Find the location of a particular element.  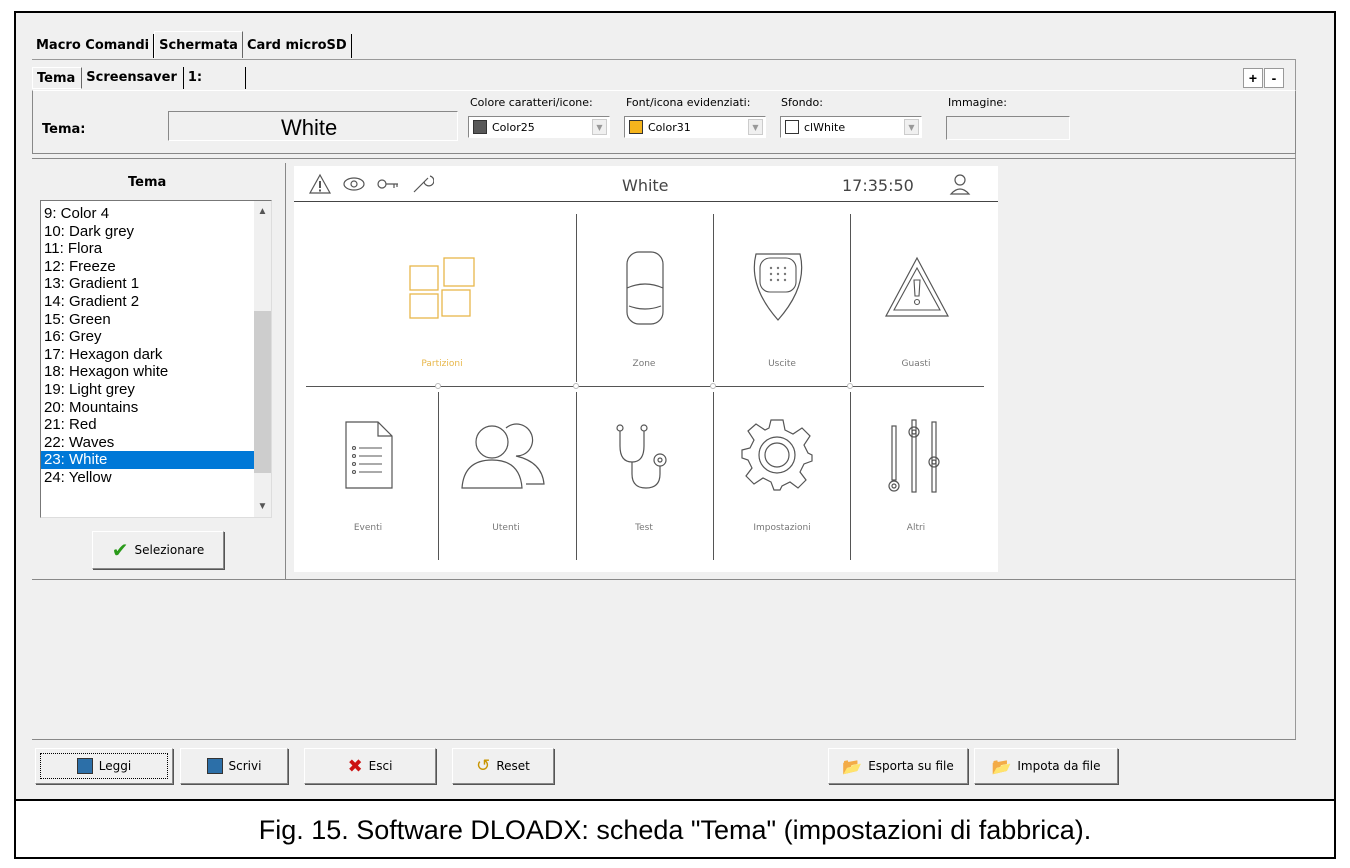

scroll-thumb is located at coordinates (262, 392).